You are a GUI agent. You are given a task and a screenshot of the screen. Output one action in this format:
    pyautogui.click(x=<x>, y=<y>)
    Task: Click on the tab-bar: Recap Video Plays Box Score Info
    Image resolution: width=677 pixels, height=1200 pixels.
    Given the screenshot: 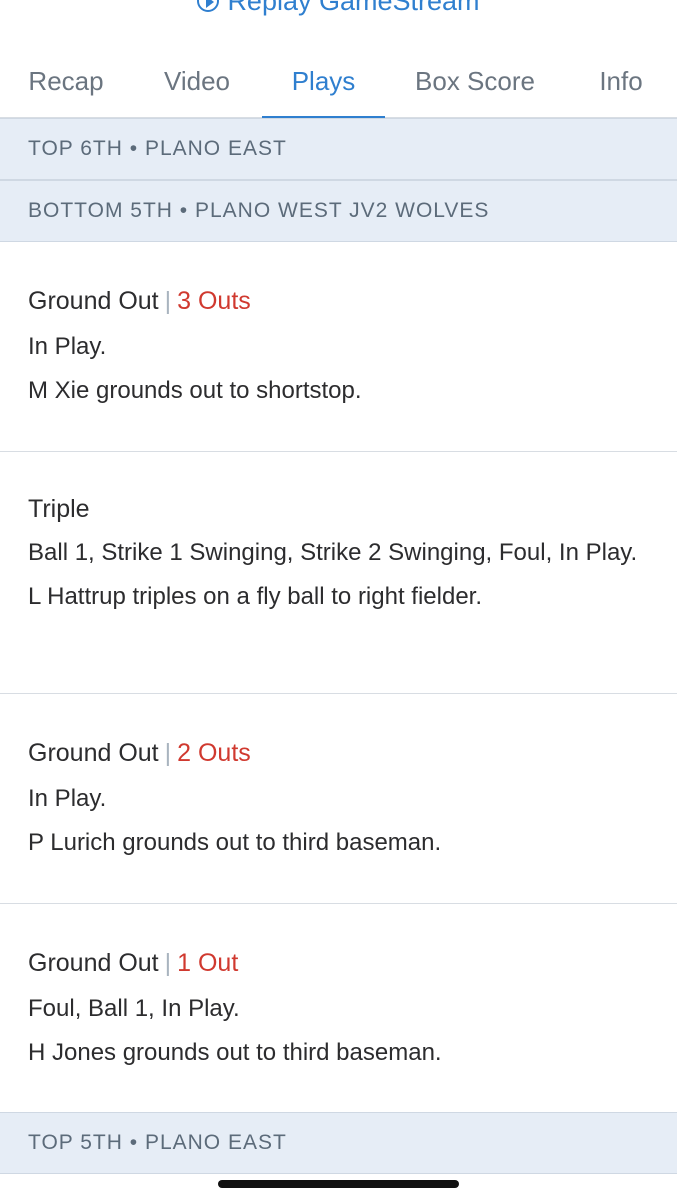 What is the action you would take?
    pyautogui.click(x=338, y=81)
    